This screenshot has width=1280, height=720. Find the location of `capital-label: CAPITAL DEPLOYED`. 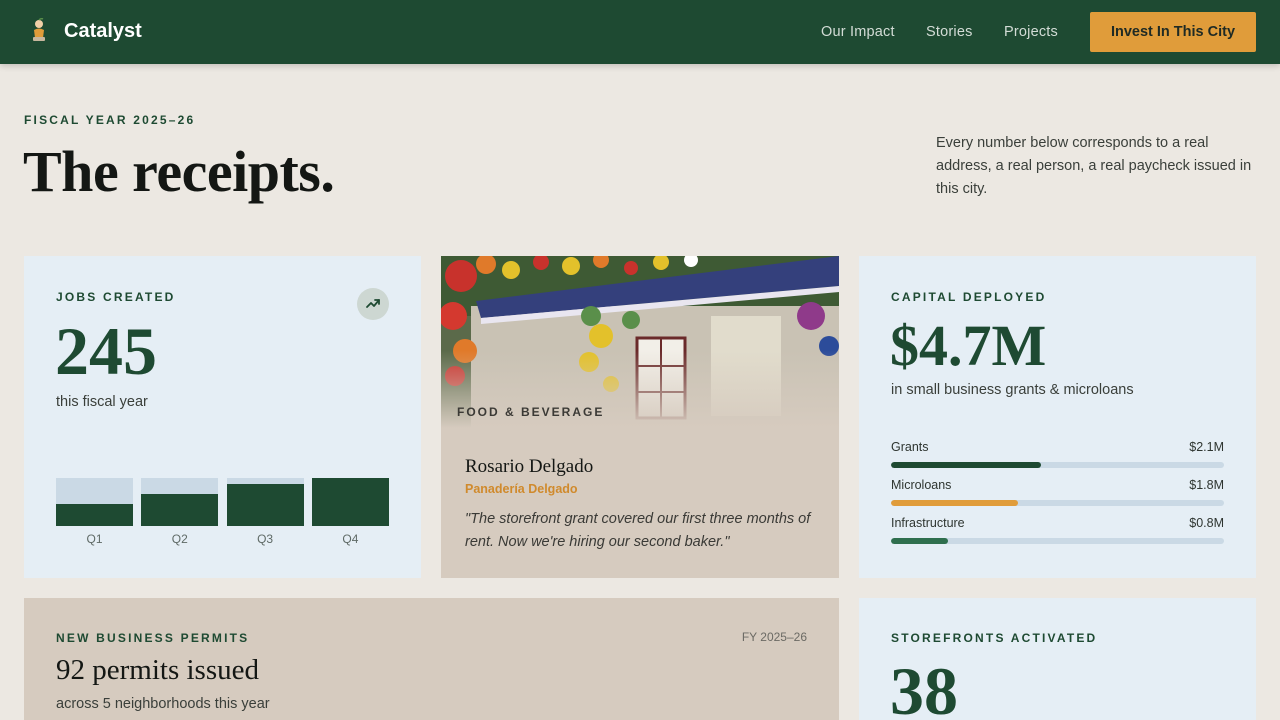

capital-label: CAPITAL DEPLOYED is located at coordinates (969, 297).